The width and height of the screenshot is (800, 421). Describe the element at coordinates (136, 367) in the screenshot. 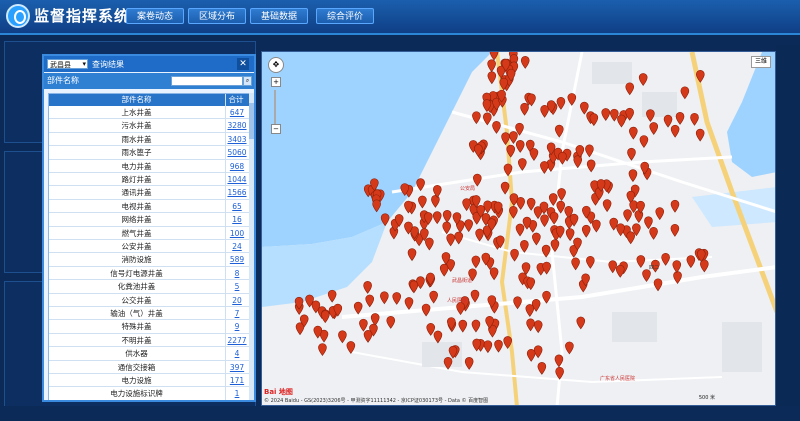

I see `component-name: 通信交接箱` at that location.